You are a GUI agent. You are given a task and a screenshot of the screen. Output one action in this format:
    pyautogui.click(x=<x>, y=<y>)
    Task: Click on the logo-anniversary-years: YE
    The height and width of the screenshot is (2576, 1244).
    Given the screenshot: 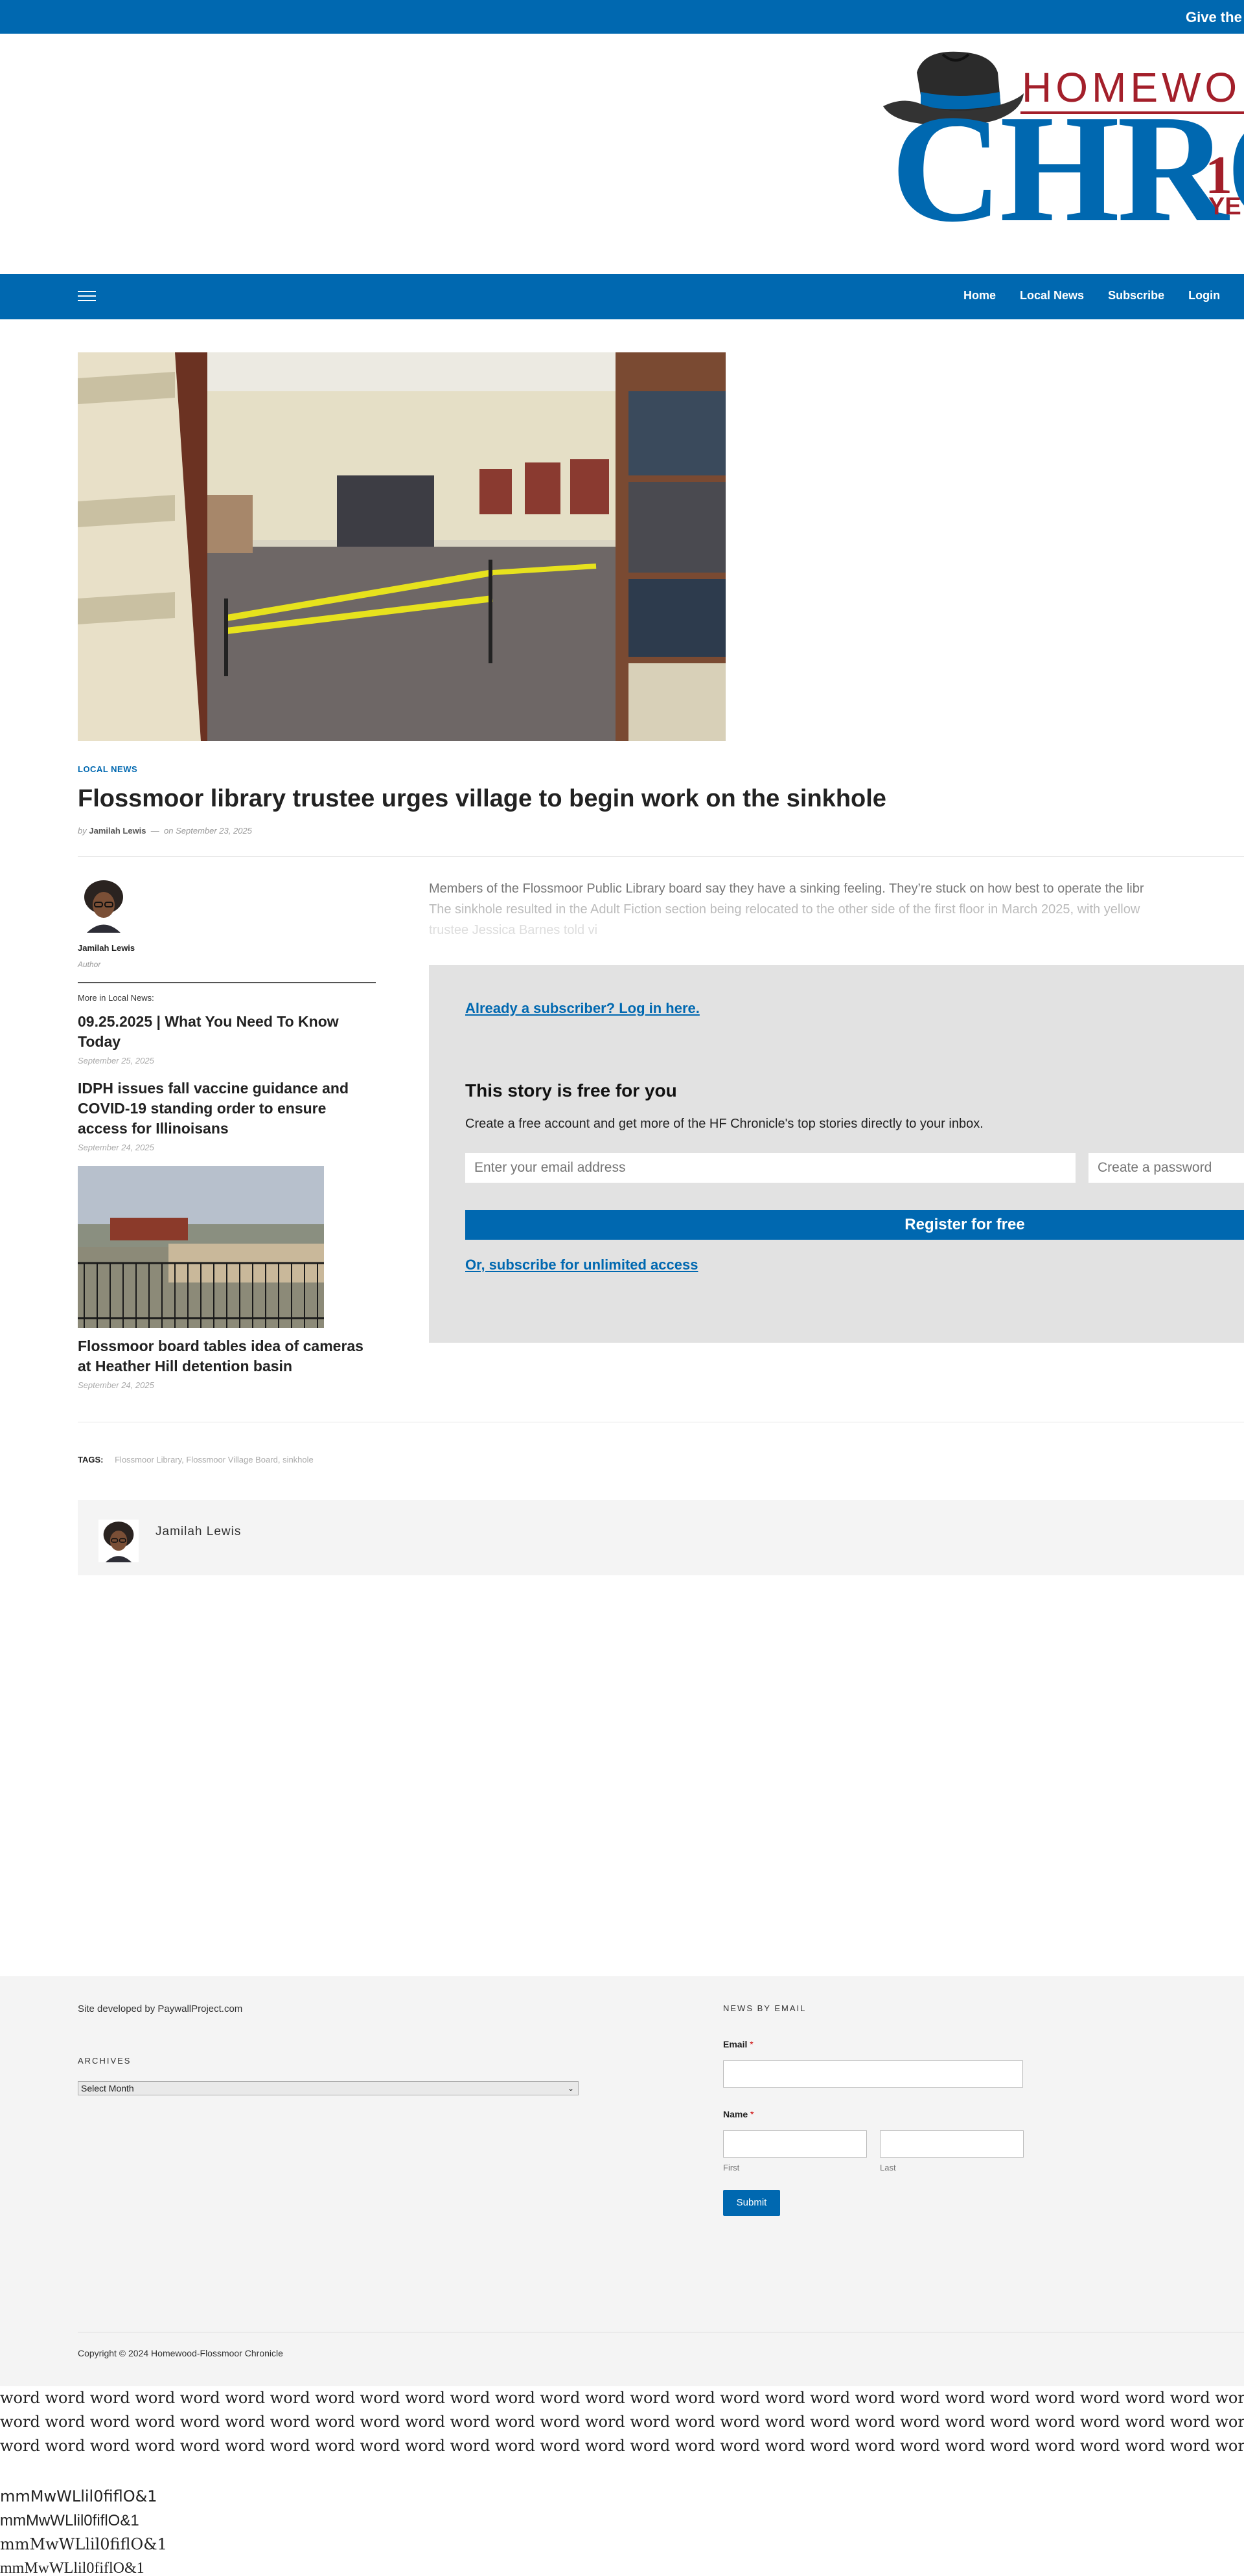 What is the action you would take?
    pyautogui.click(x=1224, y=207)
    